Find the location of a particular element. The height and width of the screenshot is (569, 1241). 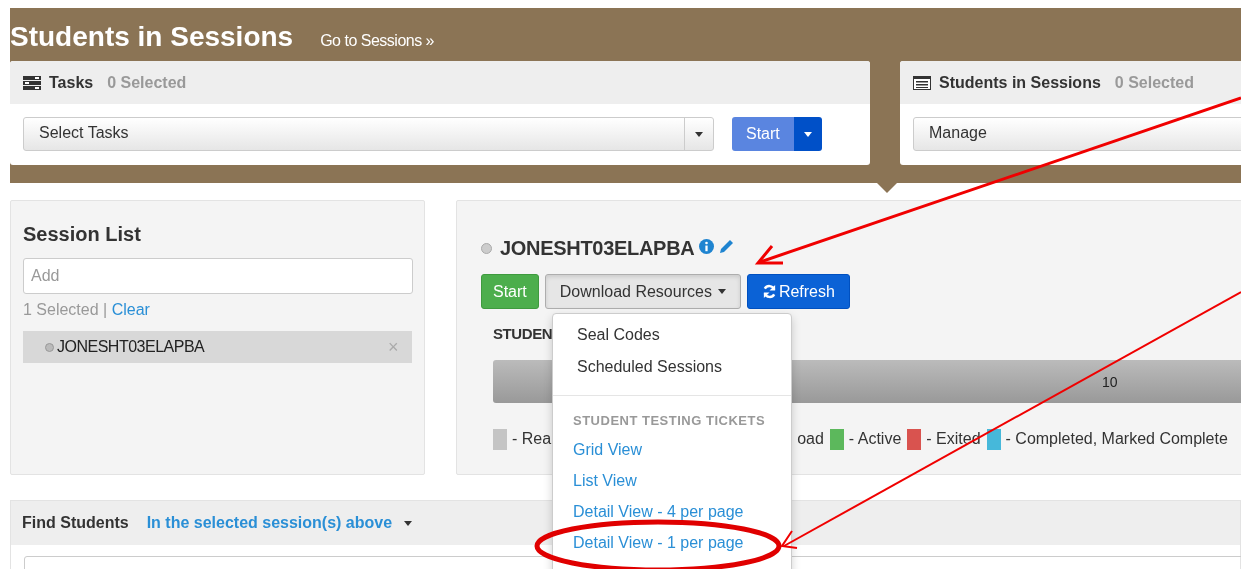

panel-title: Find Students is located at coordinates (75, 523).